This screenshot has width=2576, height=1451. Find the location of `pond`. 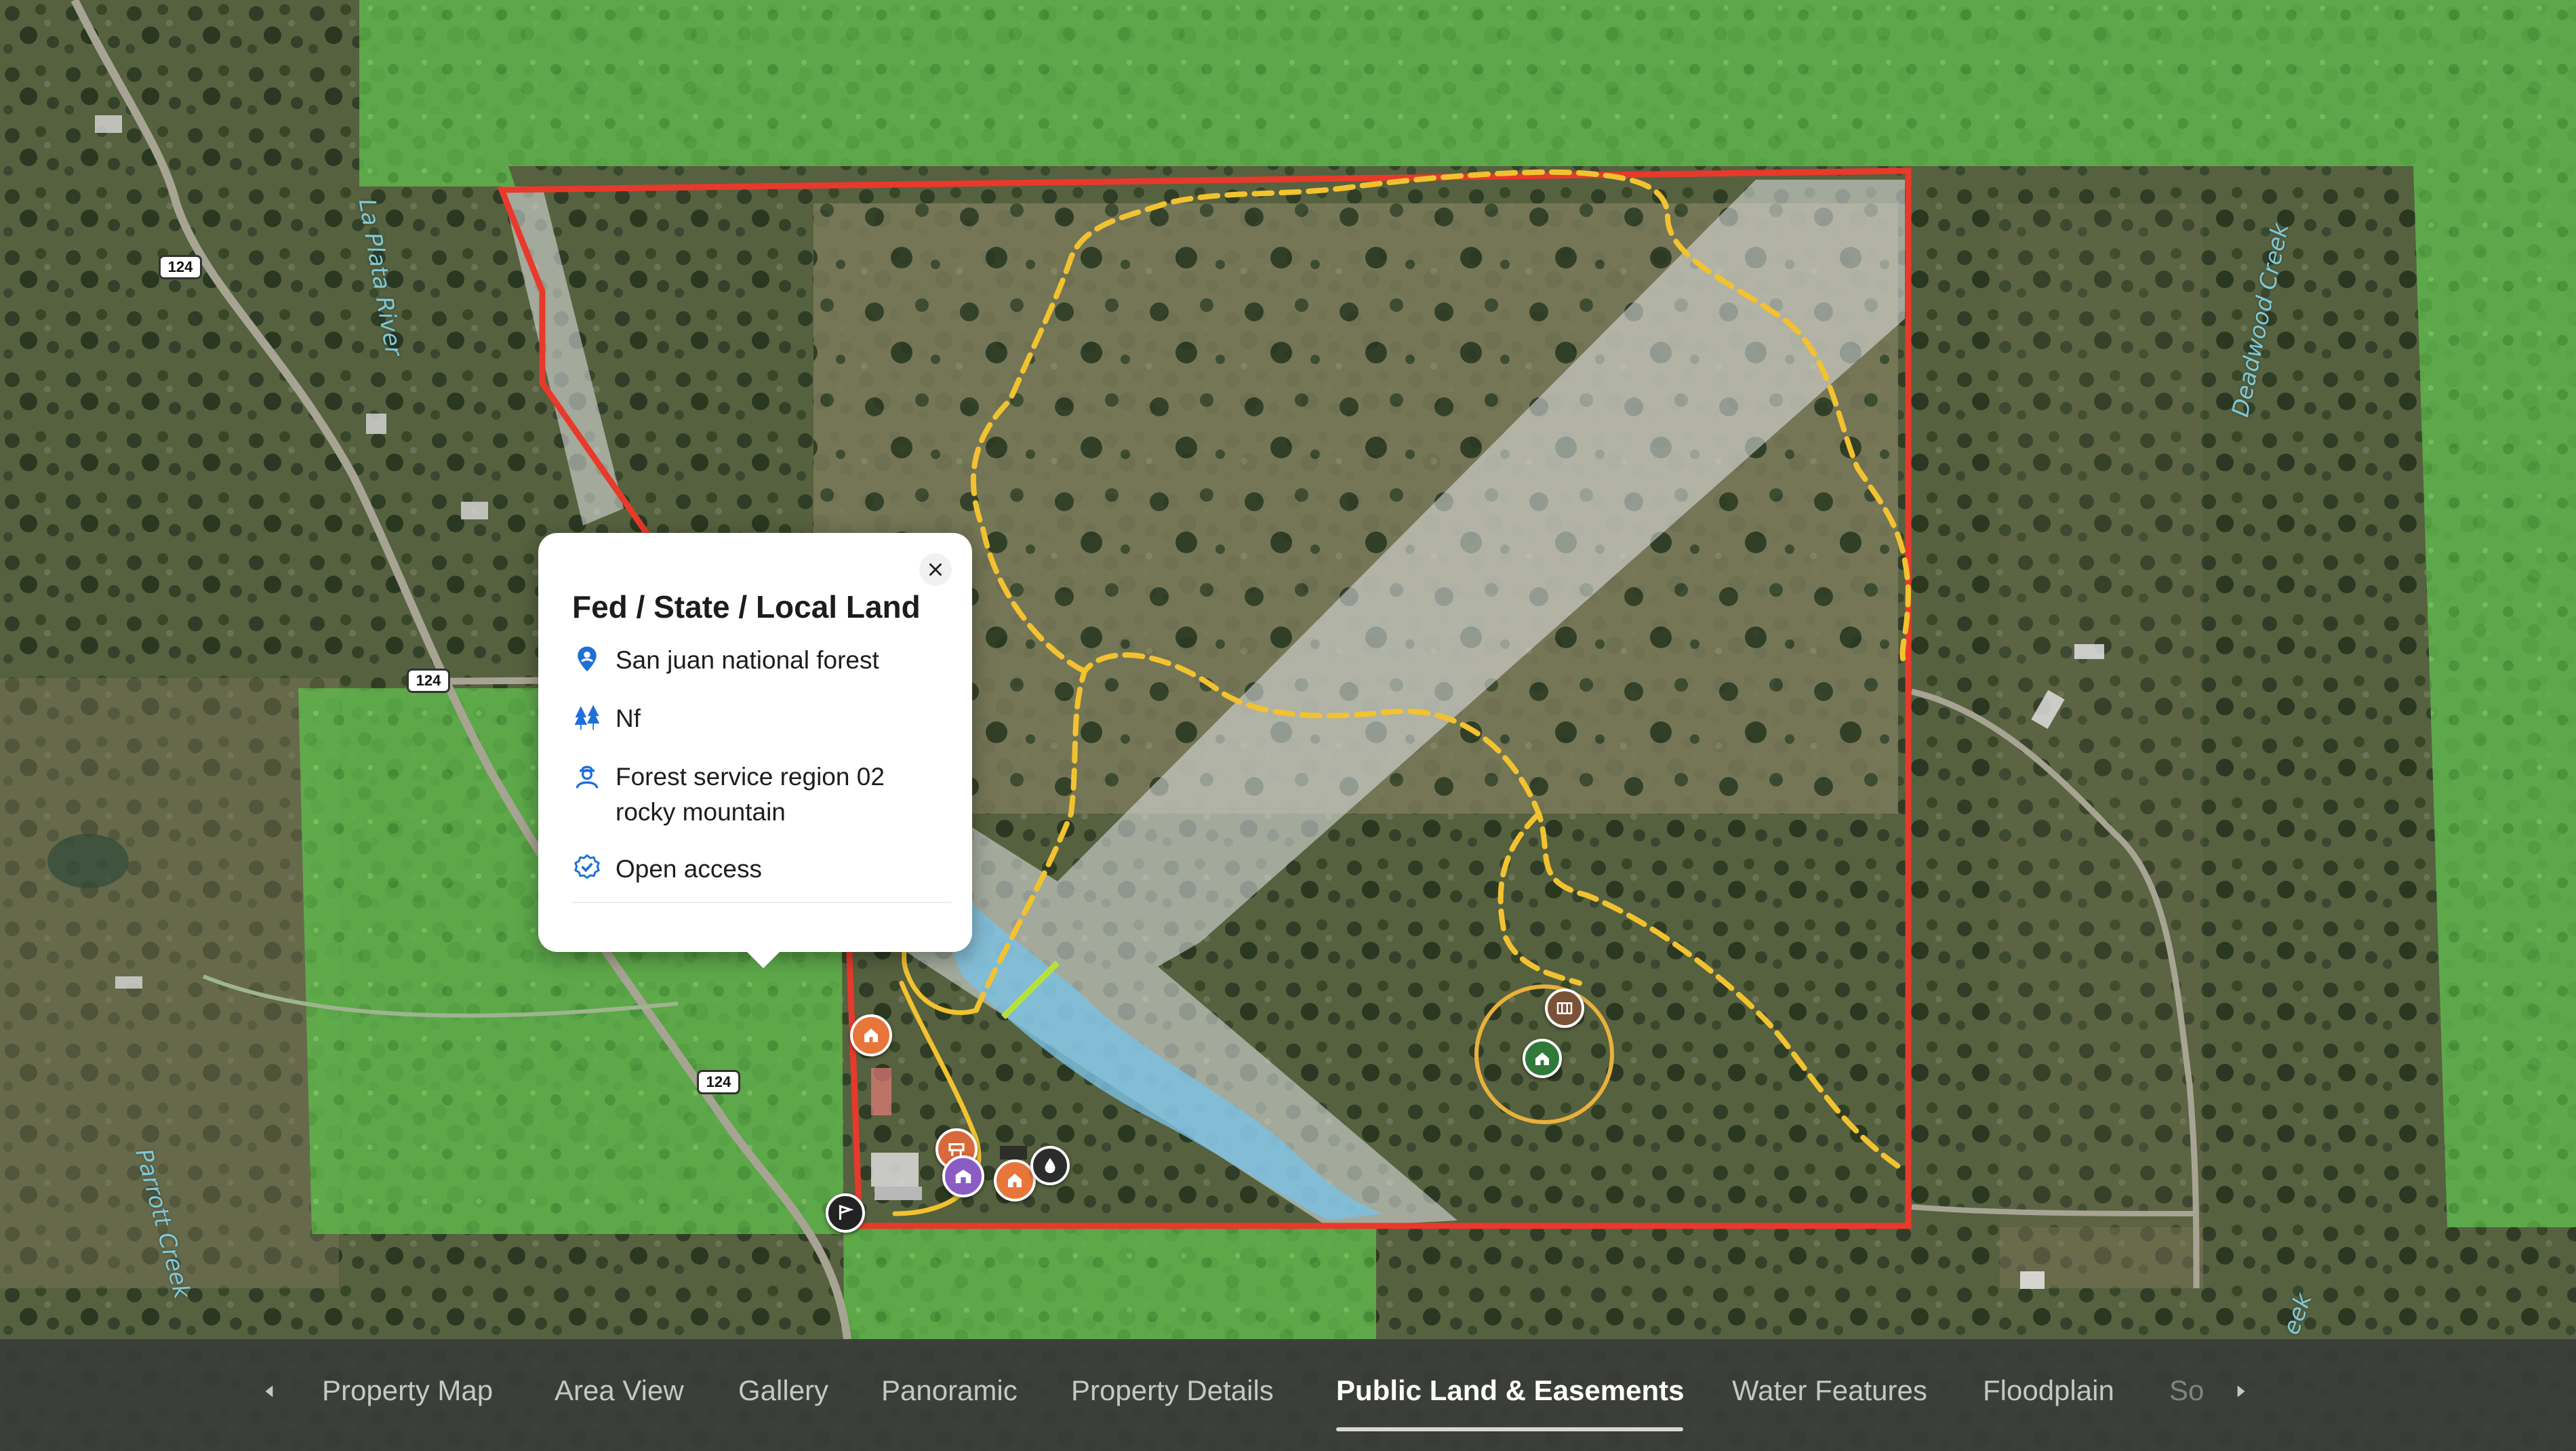

pond is located at coordinates (88, 861).